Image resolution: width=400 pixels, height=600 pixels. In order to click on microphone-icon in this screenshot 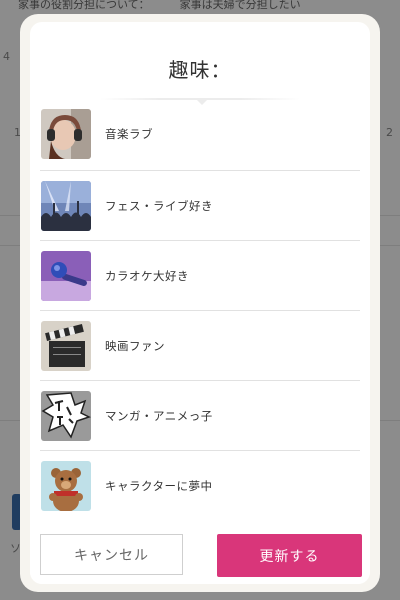, I will do `click(66, 275)`.